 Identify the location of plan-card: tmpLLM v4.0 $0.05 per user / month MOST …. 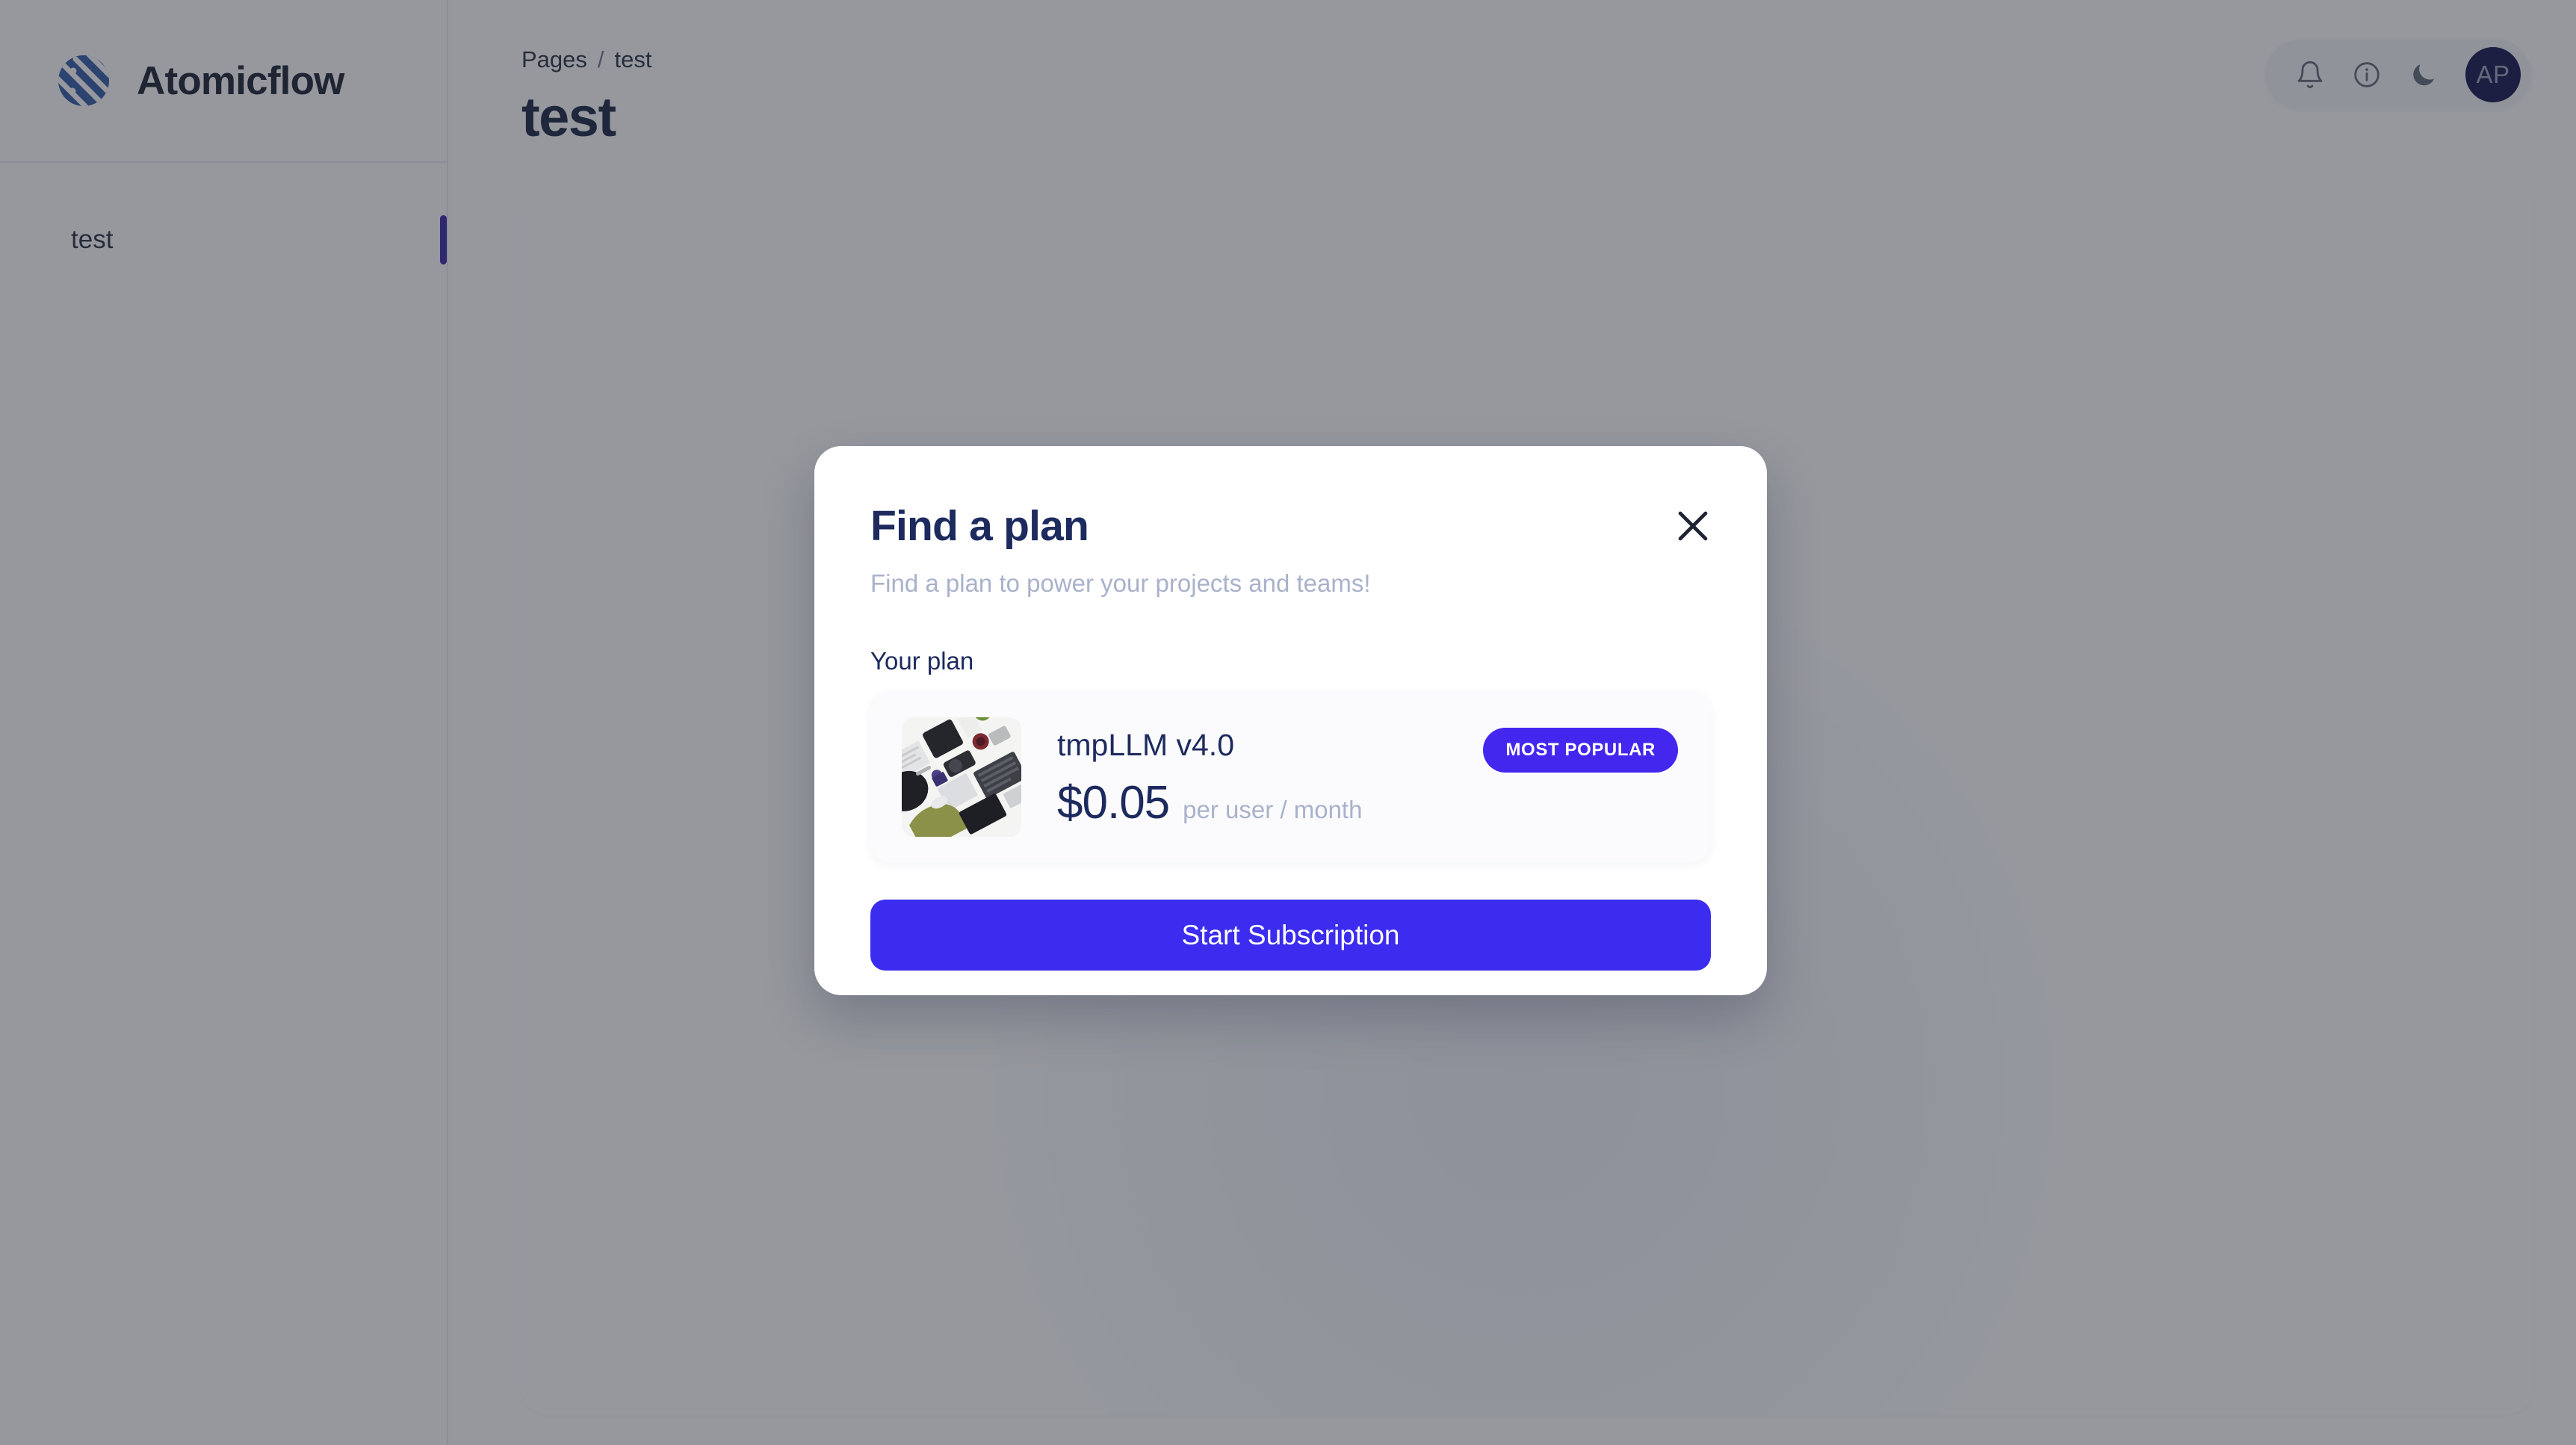
(1290, 777).